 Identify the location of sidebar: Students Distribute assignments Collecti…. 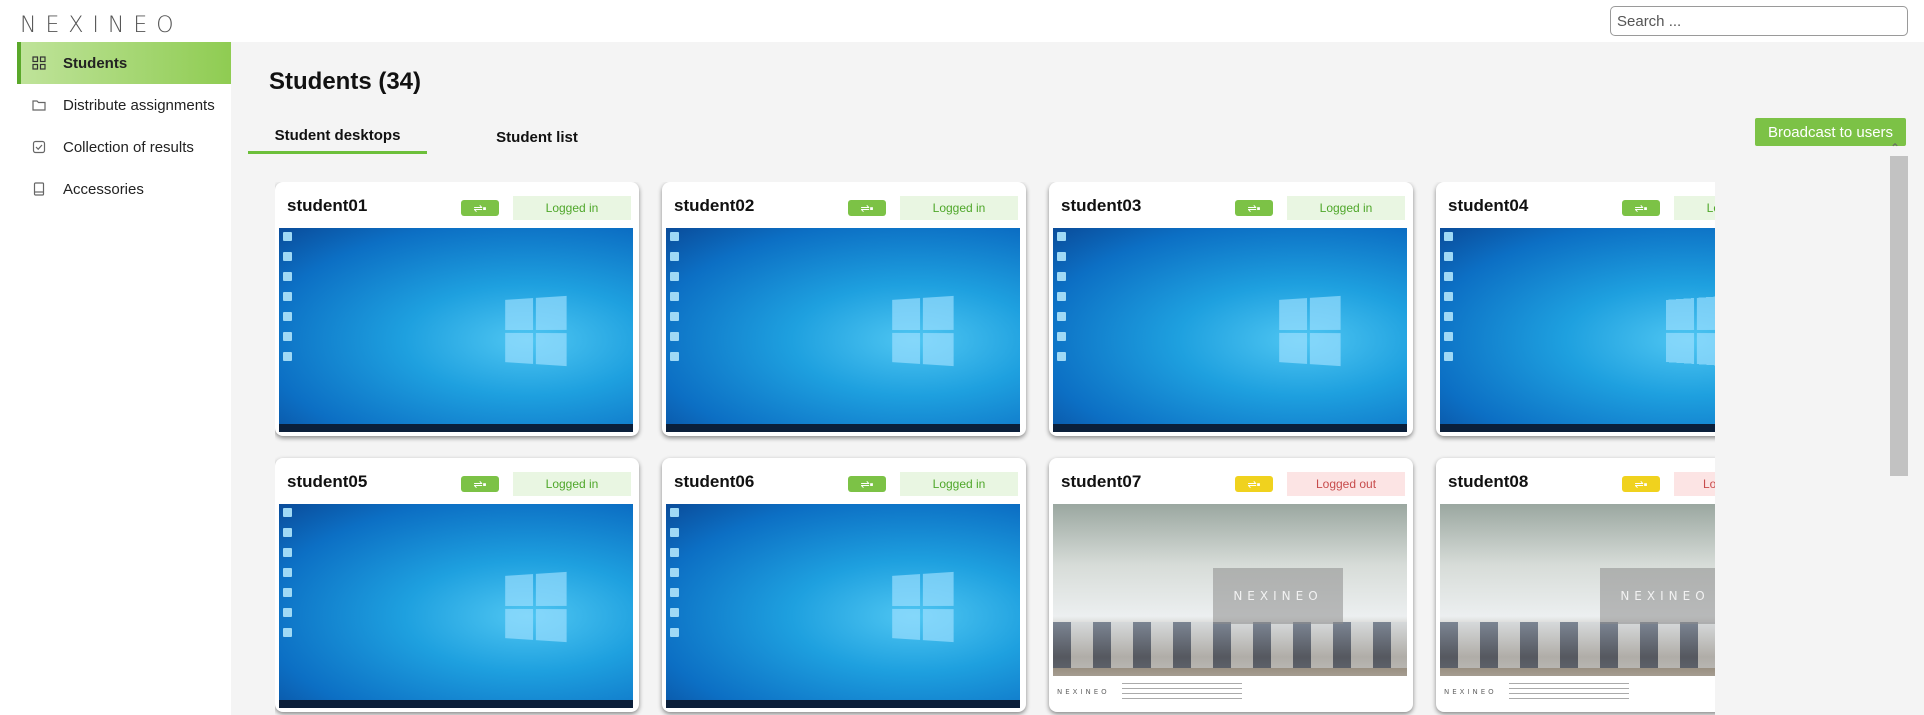
(115, 378).